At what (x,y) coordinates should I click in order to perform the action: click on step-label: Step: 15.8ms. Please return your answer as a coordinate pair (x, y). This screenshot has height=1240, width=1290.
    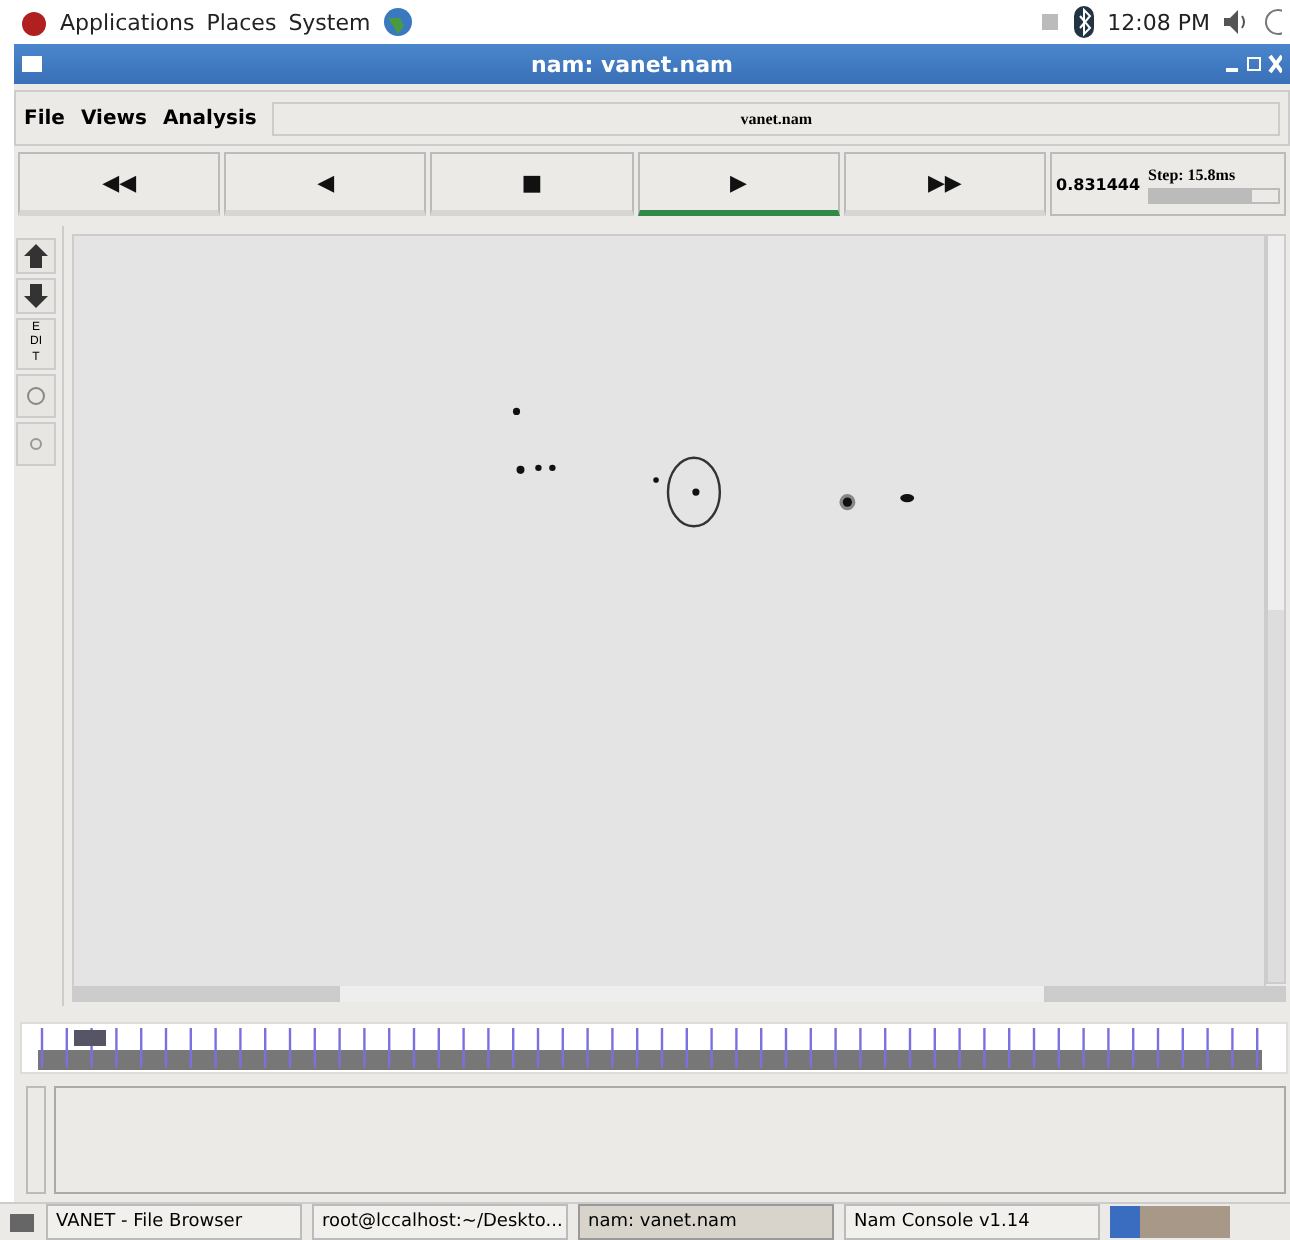
    Looking at the image, I should click on (1193, 174).